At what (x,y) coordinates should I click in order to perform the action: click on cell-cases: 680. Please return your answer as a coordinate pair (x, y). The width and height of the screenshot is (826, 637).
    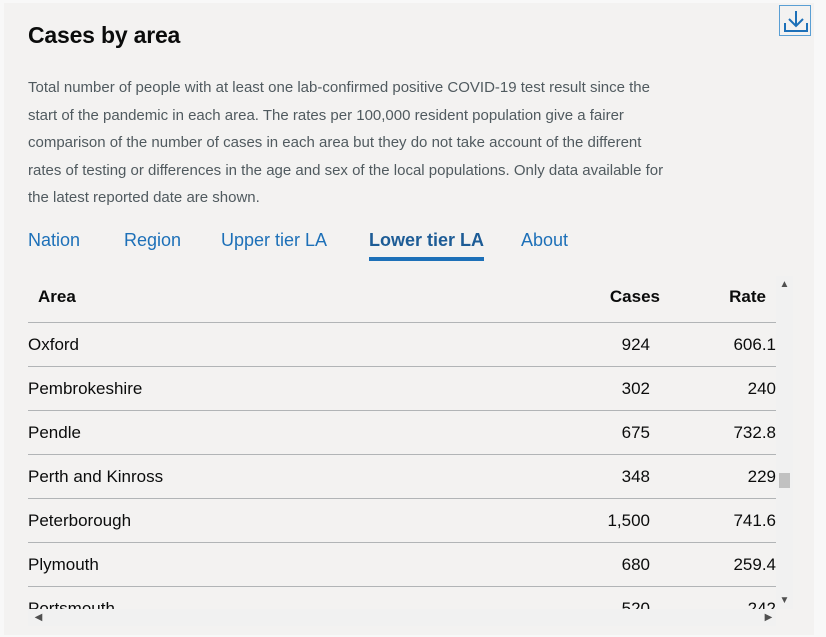
    Looking at the image, I should click on (635, 564).